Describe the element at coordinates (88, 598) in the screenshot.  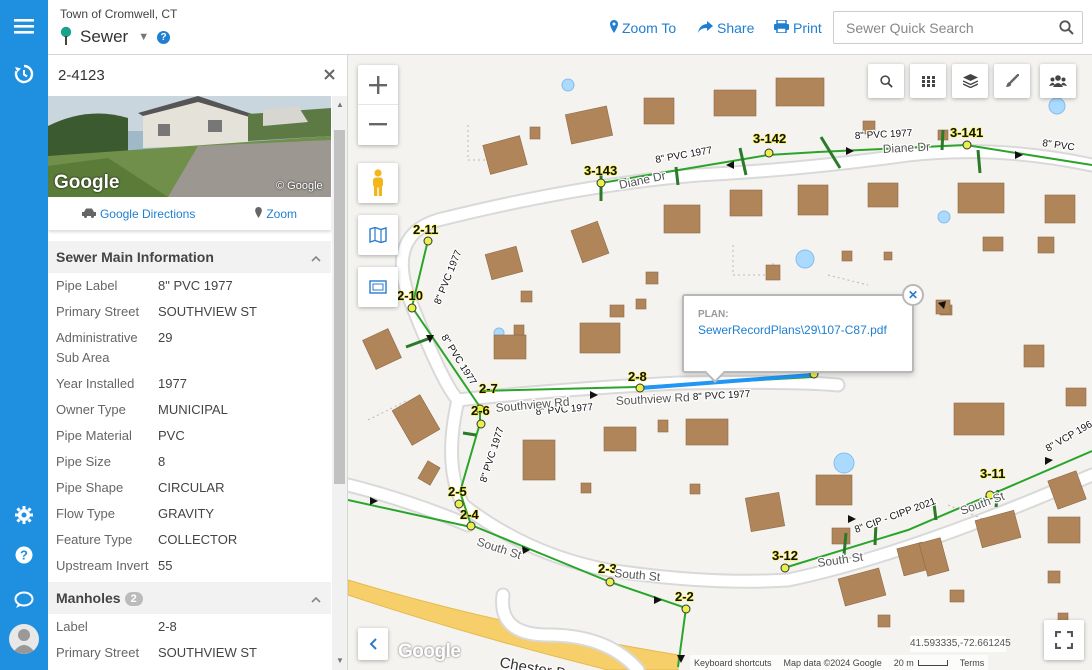
I see `manholes-heading-text: Manholes` at that location.